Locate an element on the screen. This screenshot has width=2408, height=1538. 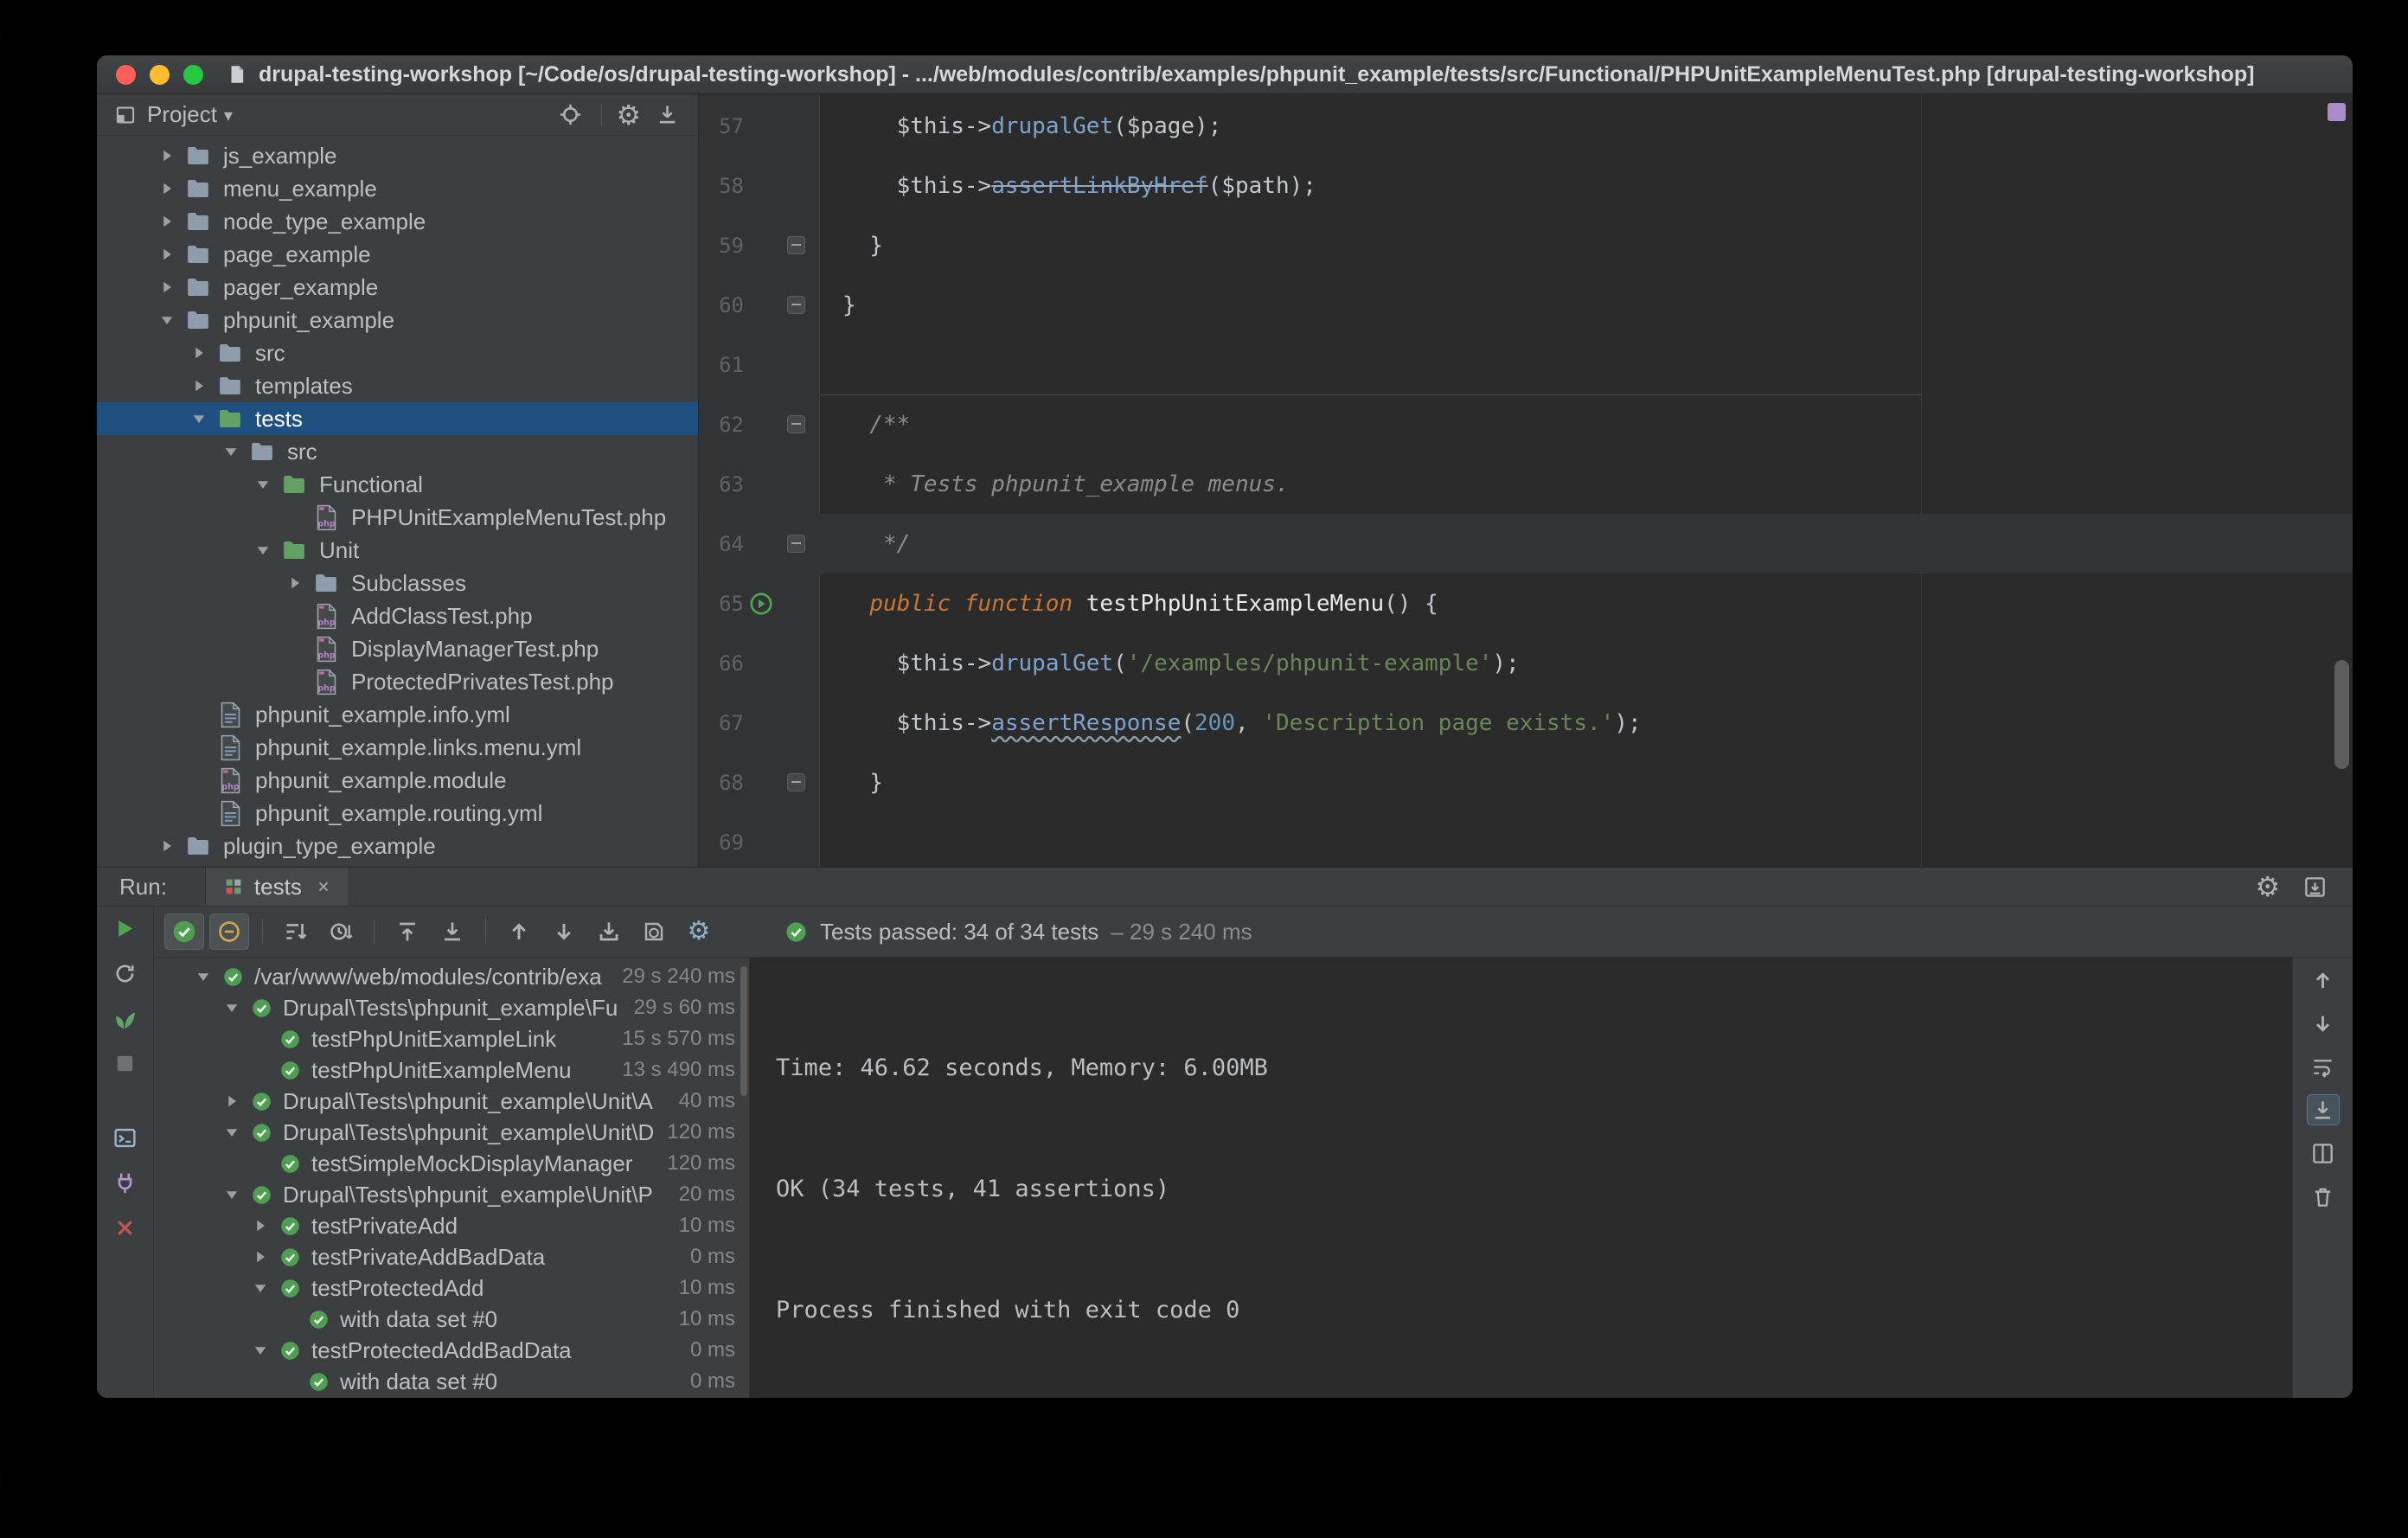
inspection-indicator is located at coordinates (2337, 112).